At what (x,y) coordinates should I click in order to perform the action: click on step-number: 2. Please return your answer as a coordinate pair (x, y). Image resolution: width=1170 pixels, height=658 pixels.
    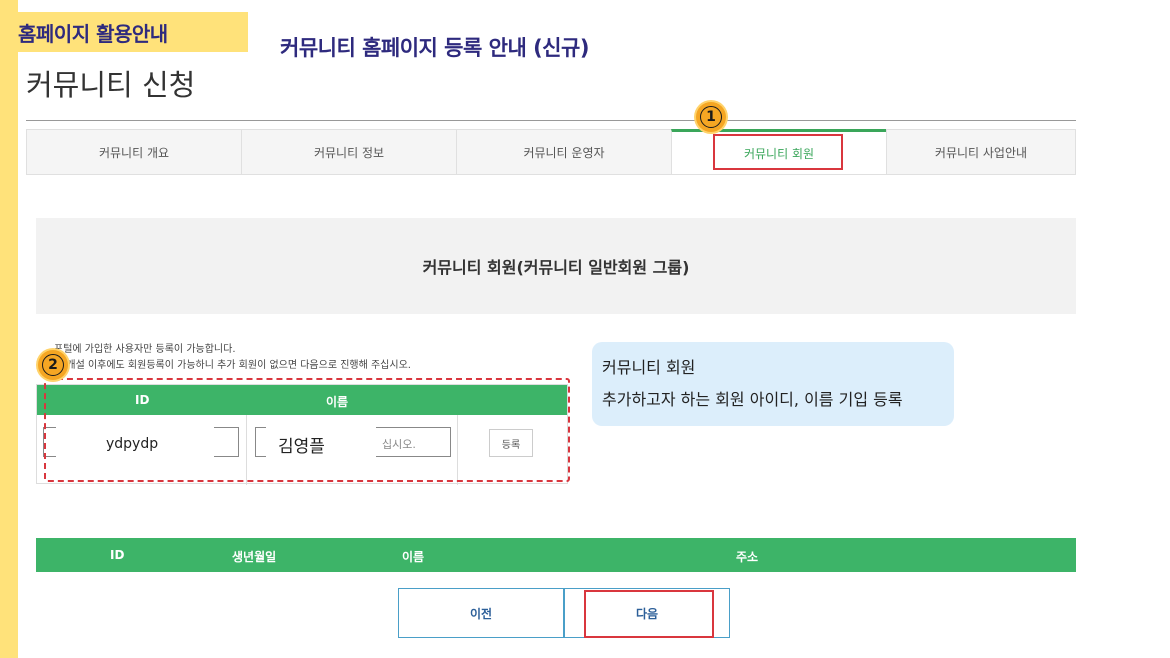
    Looking at the image, I should click on (53, 365).